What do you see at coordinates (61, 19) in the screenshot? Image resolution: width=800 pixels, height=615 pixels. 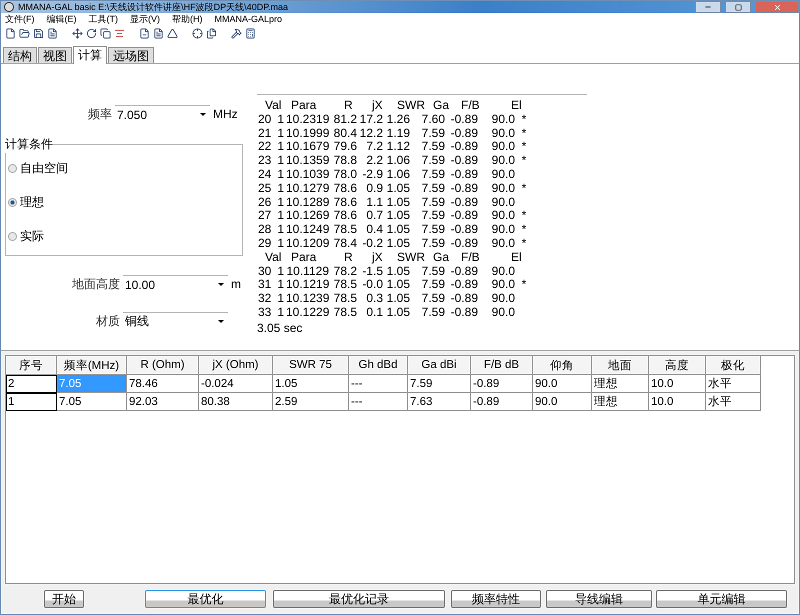 I see `menu-item: 编辑(E)` at bounding box center [61, 19].